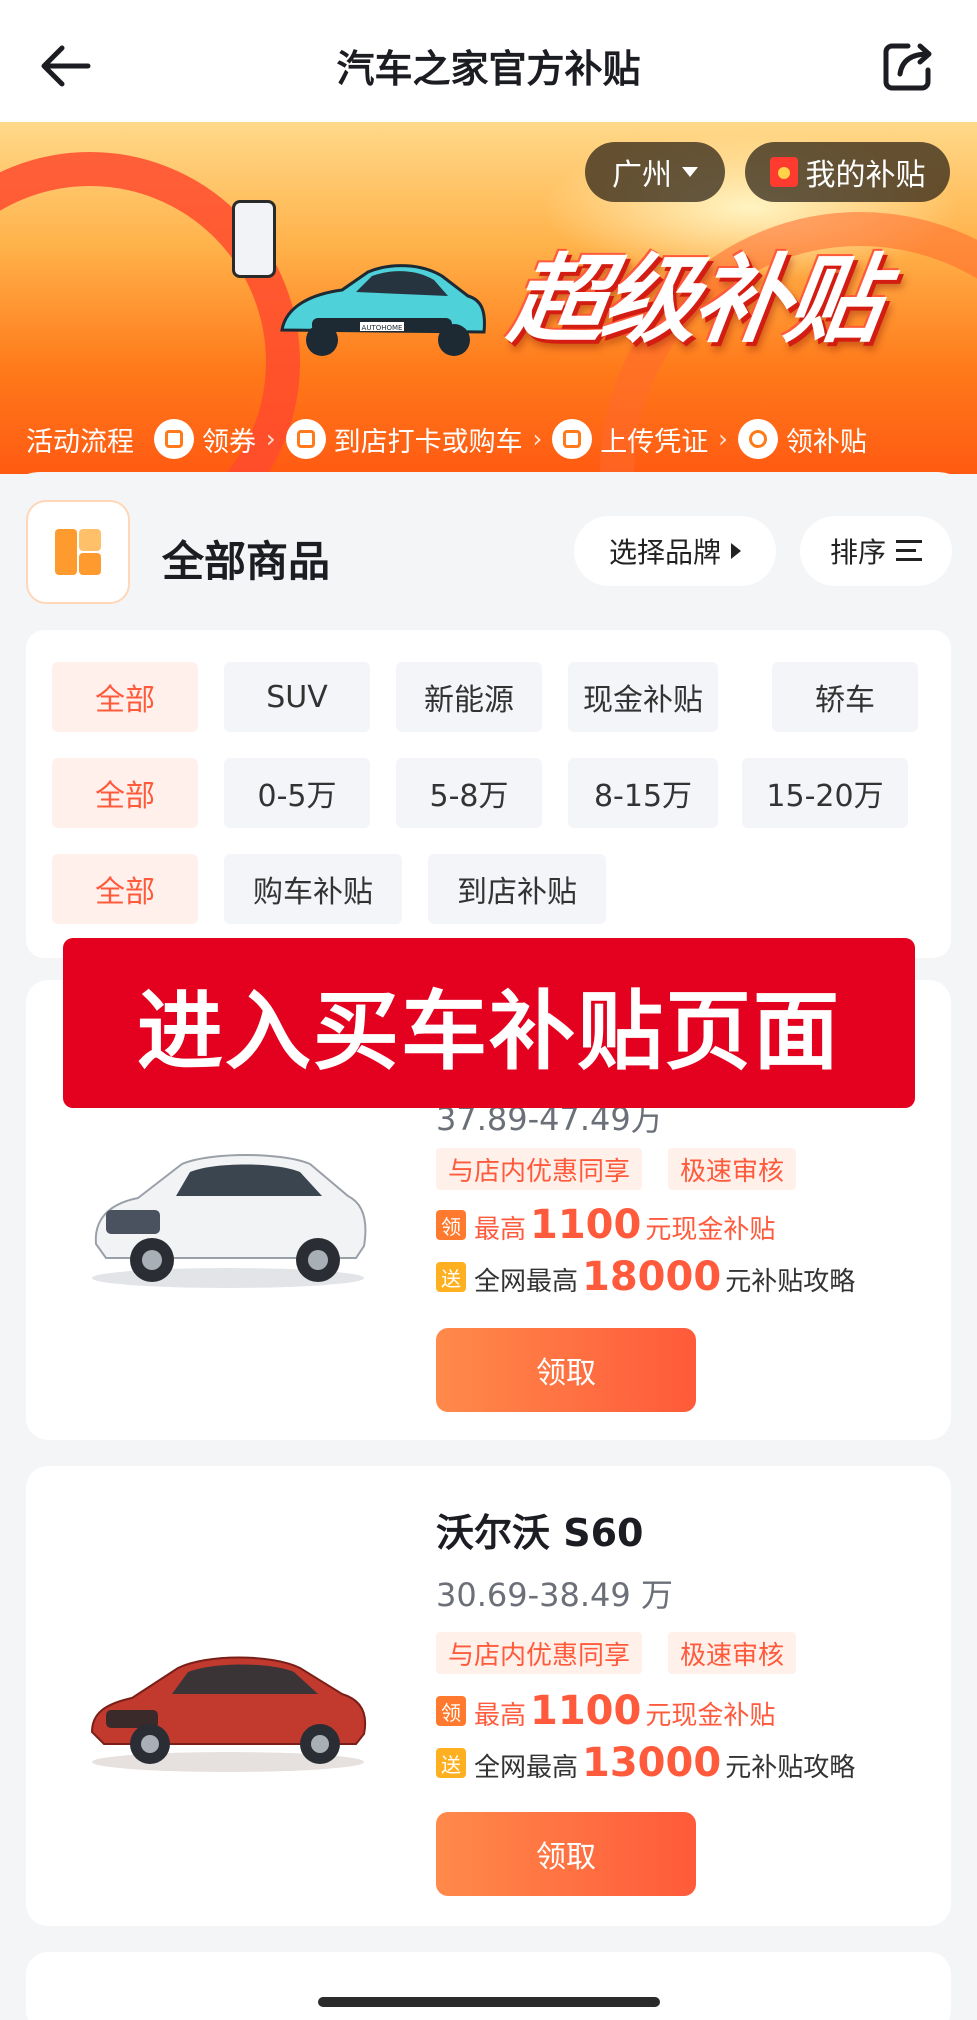 The width and height of the screenshot is (977, 2020). I want to click on sort-lines-icon, so click(909, 551).